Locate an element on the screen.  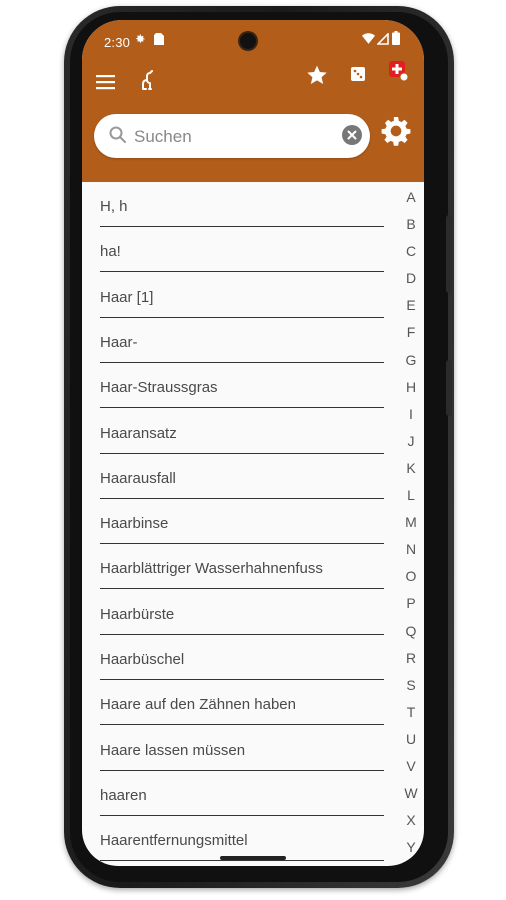
list-item: Haare auf den Zähnen haben is located at coordinates (242, 703).